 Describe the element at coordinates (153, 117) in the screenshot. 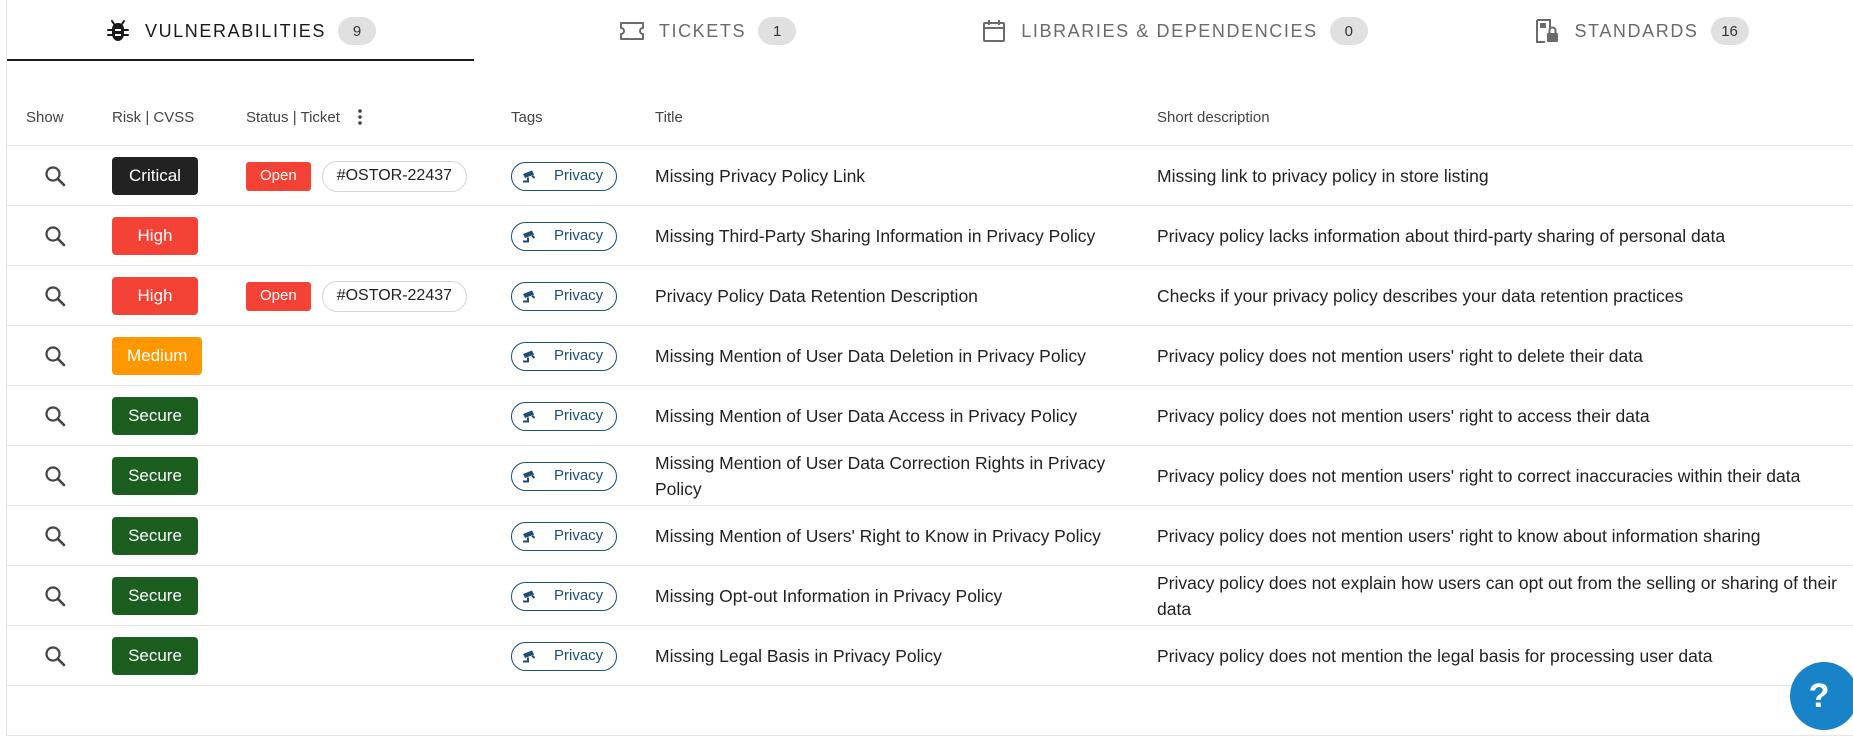

I see `header-risk-cvss: Risk | CVSS` at that location.